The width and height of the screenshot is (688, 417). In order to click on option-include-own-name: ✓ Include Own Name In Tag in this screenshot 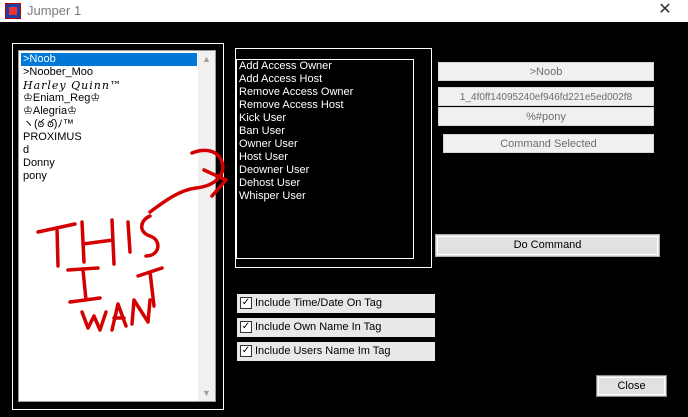, I will do `click(336, 327)`.